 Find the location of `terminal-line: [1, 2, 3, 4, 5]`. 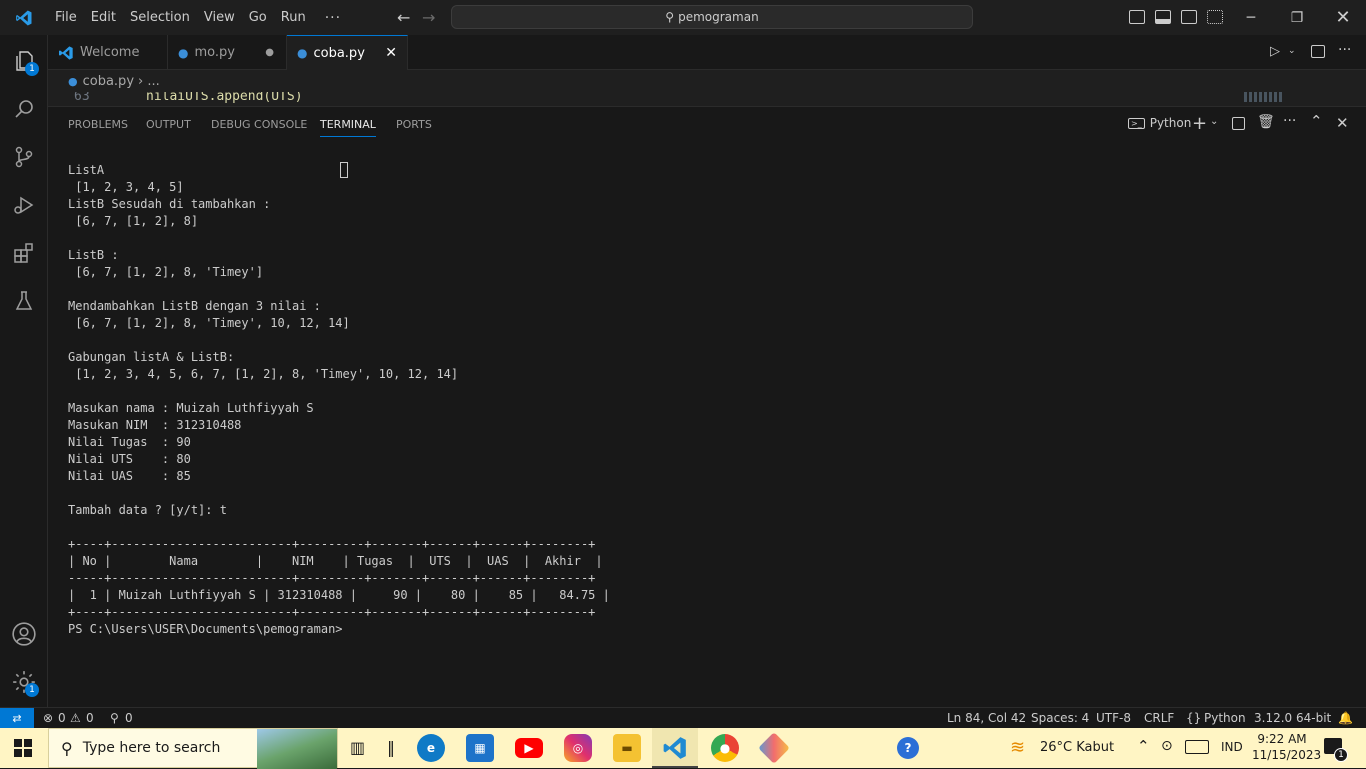

terminal-line: [1, 2, 3, 4, 5] is located at coordinates (126, 187).